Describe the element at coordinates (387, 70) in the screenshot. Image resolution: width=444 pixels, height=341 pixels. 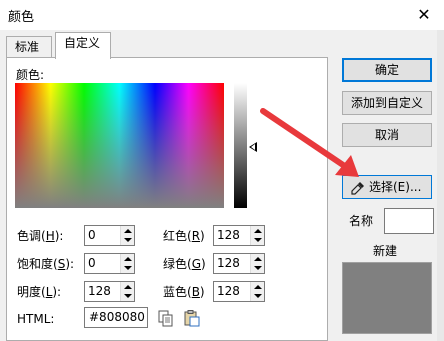
I see `ok-button: 确定` at that location.